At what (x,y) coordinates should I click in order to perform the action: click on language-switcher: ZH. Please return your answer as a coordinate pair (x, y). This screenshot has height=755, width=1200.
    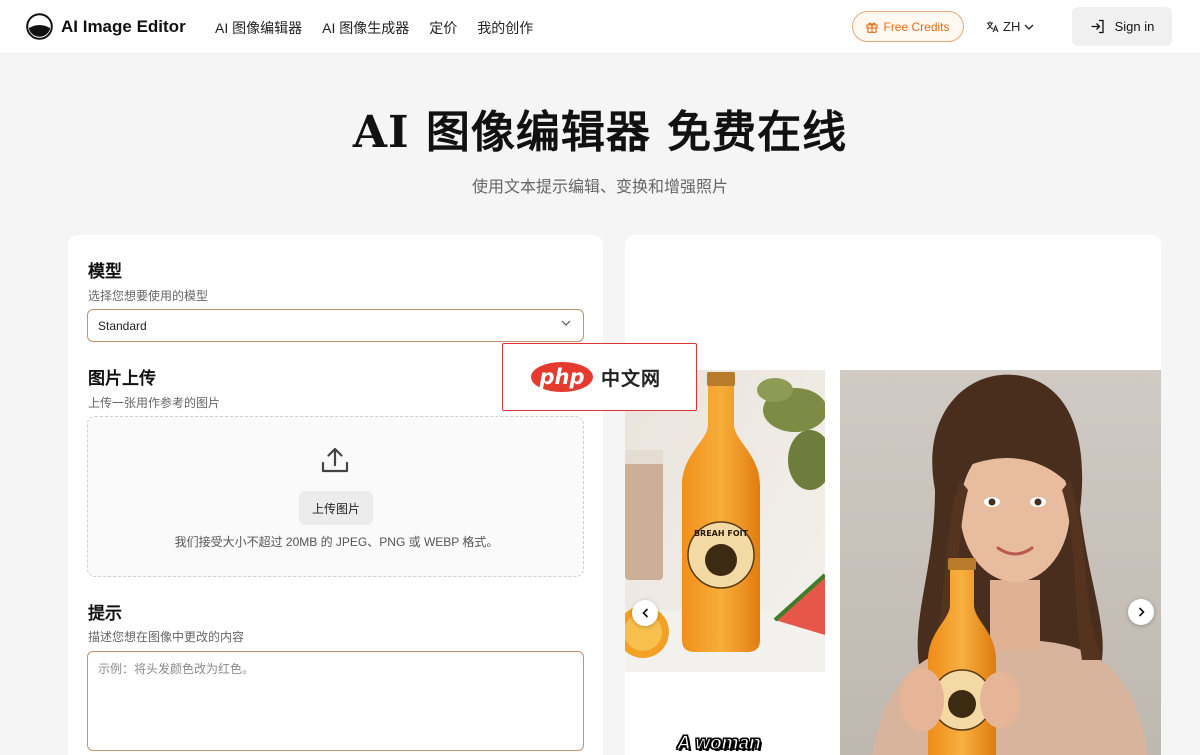
    Looking at the image, I should click on (1010, 26).